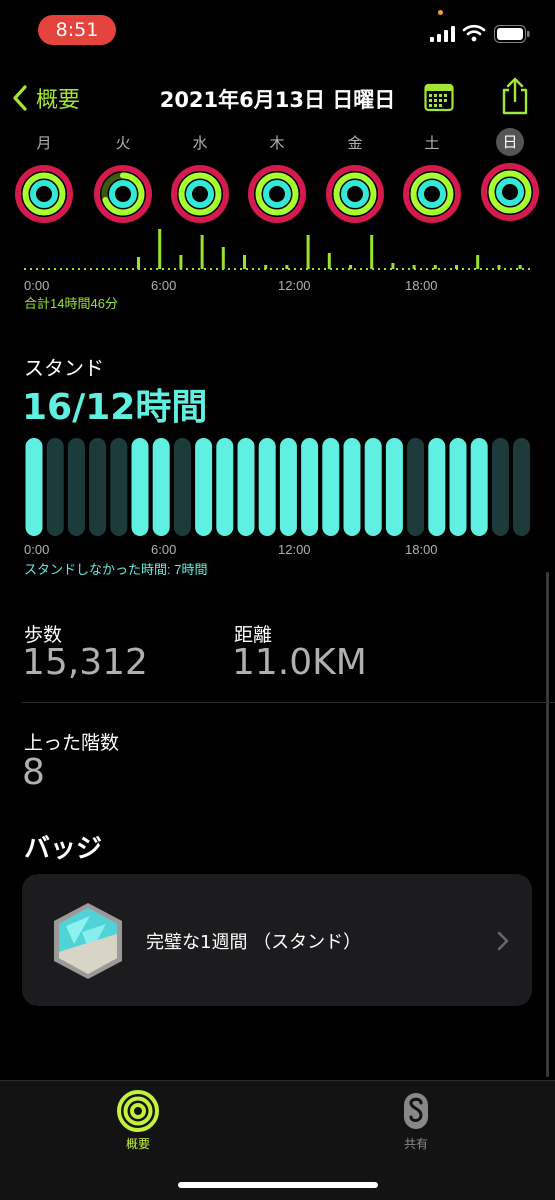  What do you see at coordinates (137, 1144) in the screenshot?
I see `tab-label: 概要` at bounding box center [137, 1144].